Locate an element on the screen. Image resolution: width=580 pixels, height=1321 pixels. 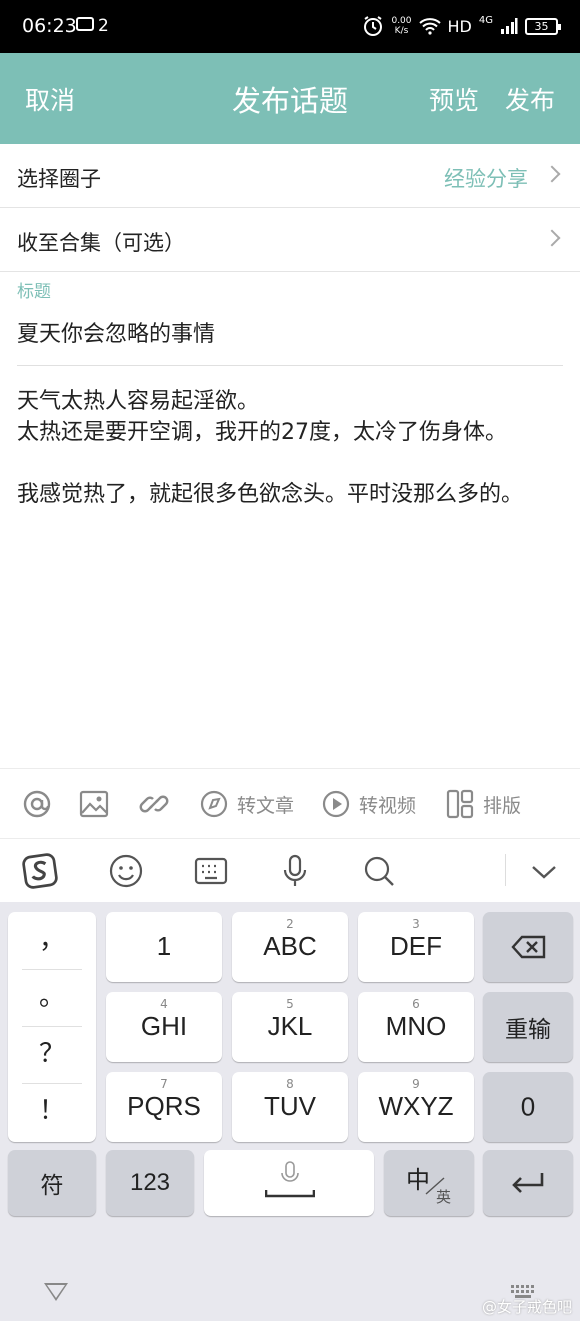
convert-video-label: 转视频 is located at coordinates (388, 805).